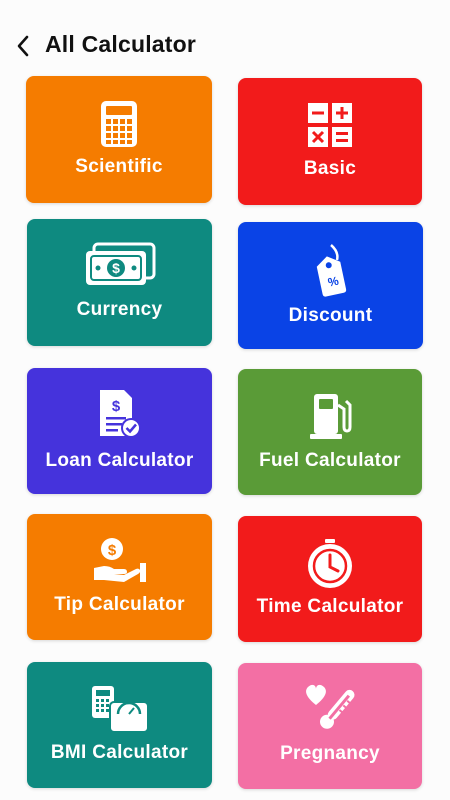 The image size is (450, 800). What do you see at coordinates (330, 315) in the screenshot?
I see `card-label: Discount` at bounding box center [330, 315].